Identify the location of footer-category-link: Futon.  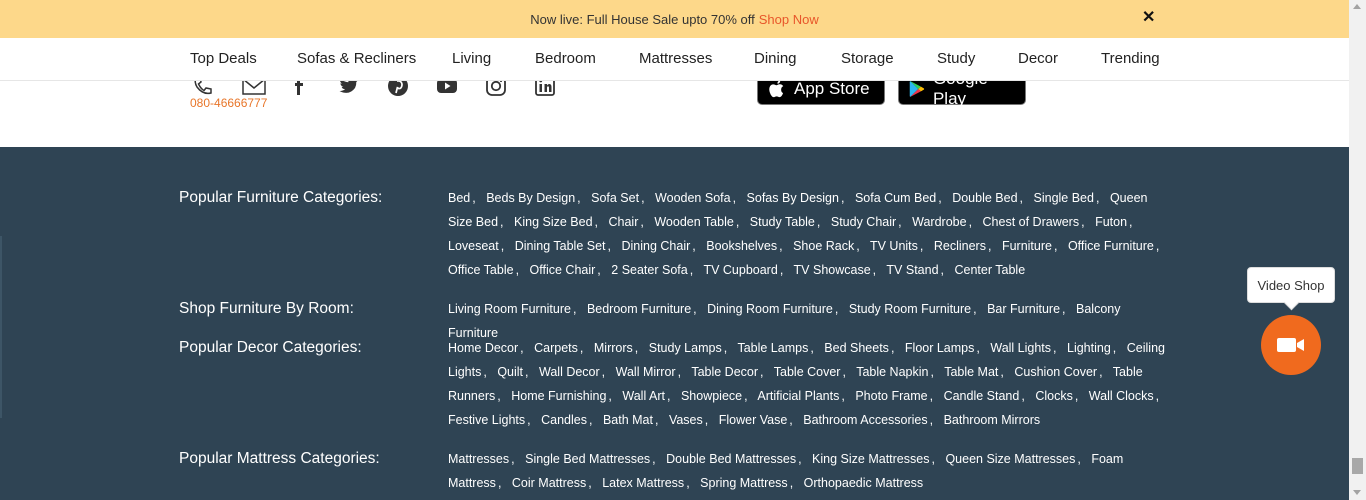
(1111, 222).